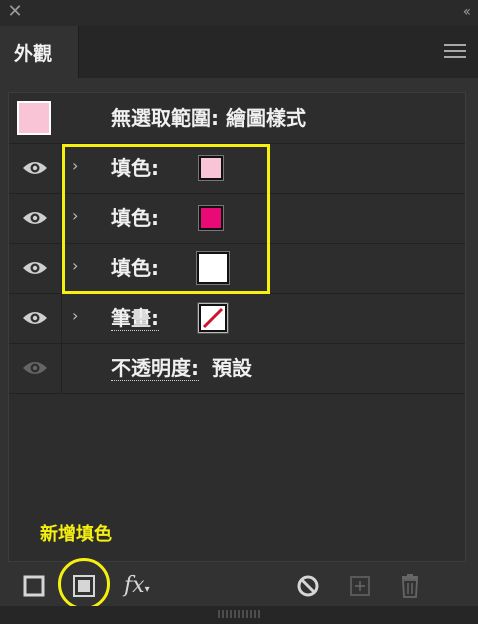 This screenshot has width=478, height=624. What do you see at coordinates (455, 52) in the screenshot?
I see `panel-menu-icon` at bounding box center [455, 52].